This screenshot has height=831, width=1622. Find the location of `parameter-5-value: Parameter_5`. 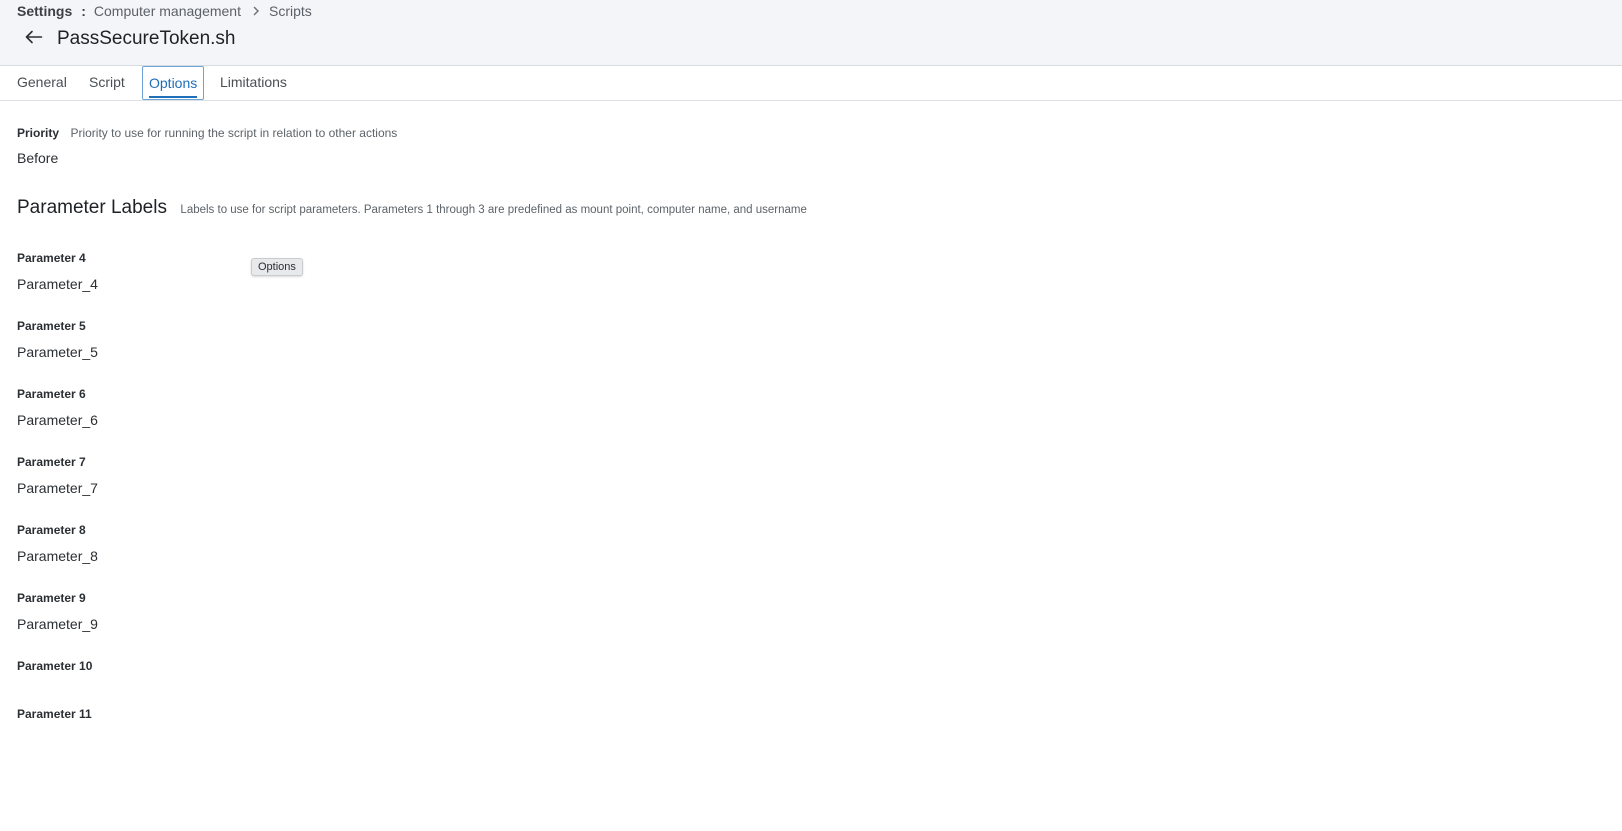

parameter-5-value: Parameter_5 is located at coordinates (57, 352).